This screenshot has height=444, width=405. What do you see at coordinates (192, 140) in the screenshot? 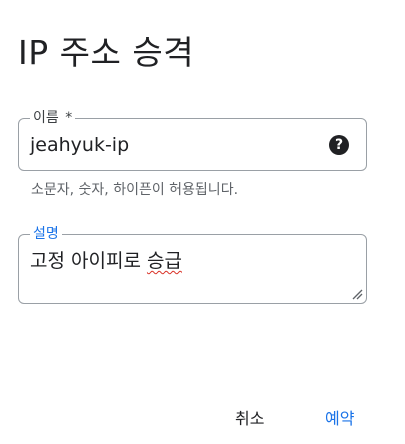
I see `name-field: 이름 * jeahyuk-ip ?` at bounding box center [192, 140].